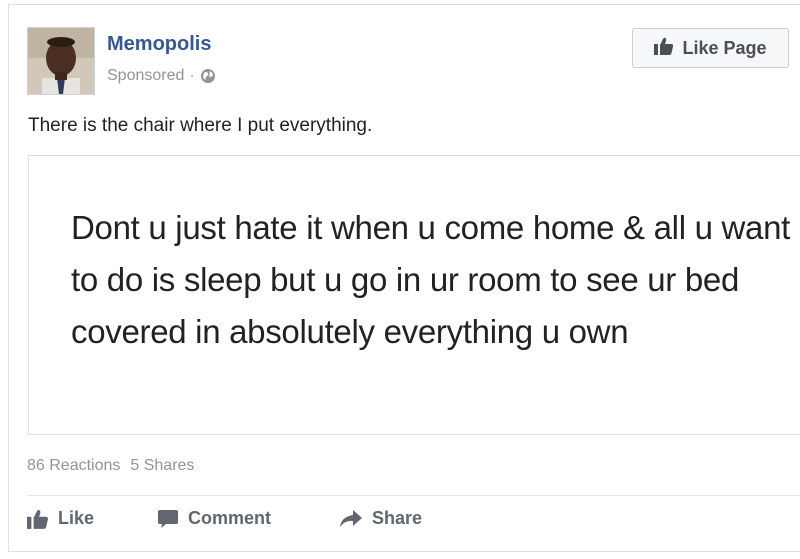 This screenshot has width=800, height=559. Describe the element at coordinates (145, 76) in the screenshot. I see `sponsored-label: Sponsored` at that location.